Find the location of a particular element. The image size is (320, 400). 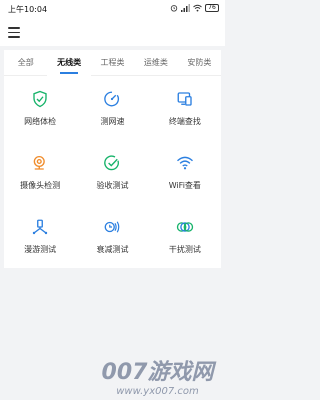

tool-label: 衰减测试 is located at coordinates (112, 249).